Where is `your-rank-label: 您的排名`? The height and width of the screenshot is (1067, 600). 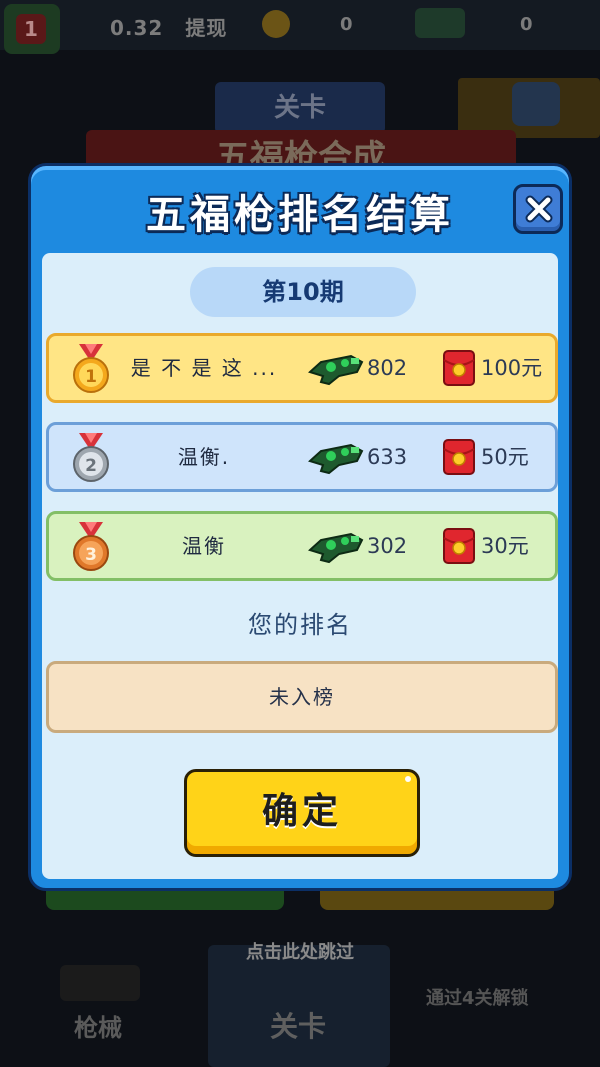
your-rank-label: 您的排名 is located at coordinates (300, 625).